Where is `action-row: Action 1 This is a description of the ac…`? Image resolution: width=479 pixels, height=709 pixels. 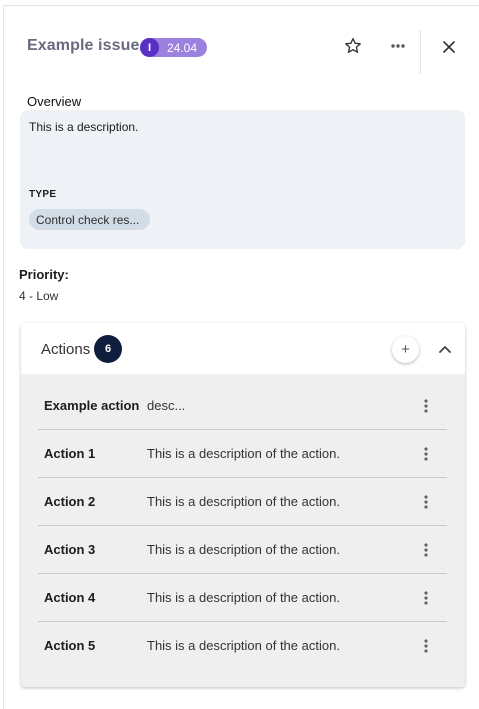
action-row: Action 1 This is a description of the ac… is located at coordinates (242, 454).